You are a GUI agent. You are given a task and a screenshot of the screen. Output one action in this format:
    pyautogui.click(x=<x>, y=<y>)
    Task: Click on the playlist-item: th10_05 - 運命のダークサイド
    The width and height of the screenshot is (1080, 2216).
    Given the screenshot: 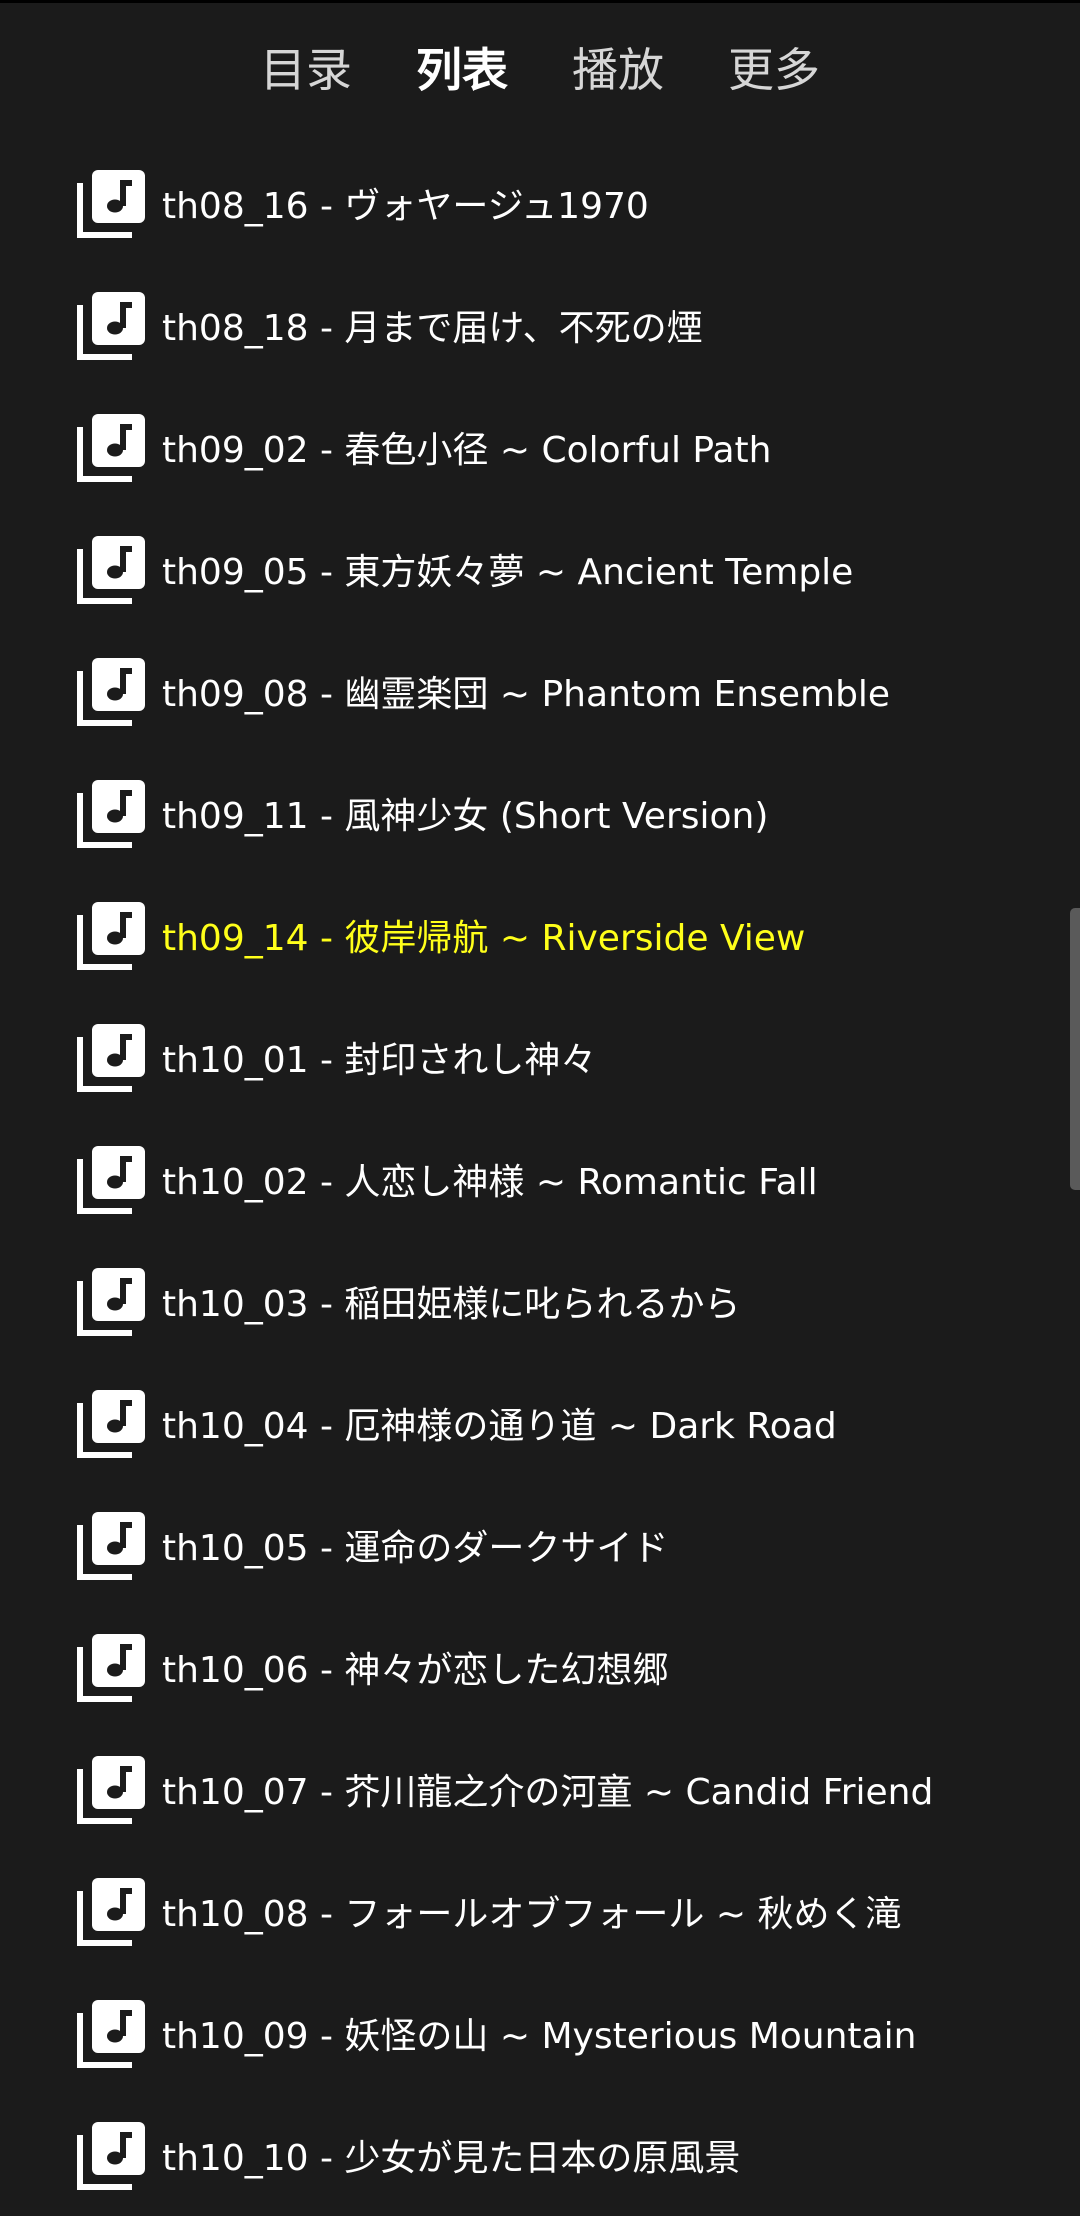 What is the action you would take?
    pyautogui.click(x=540, y=1545)
    